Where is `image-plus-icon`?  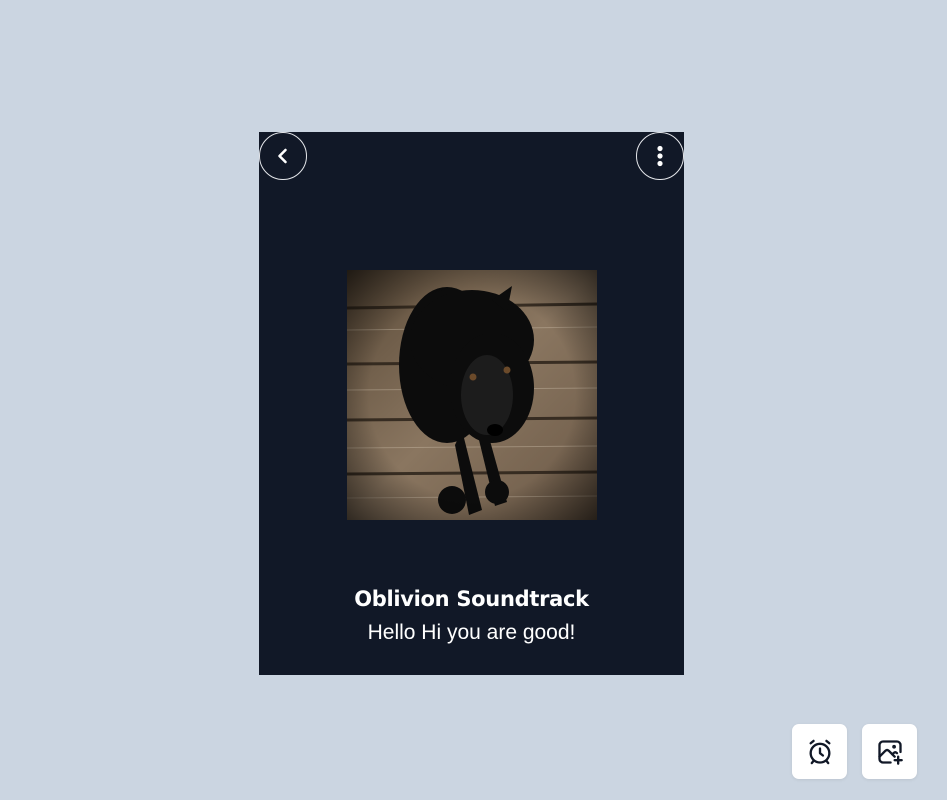
image-plus-icon is located at coordinates (890, 752).